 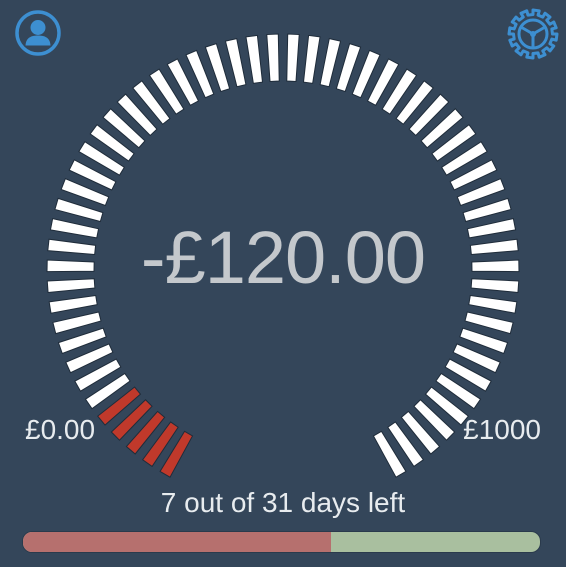 What do you see at coordinates (283, 257) in the screenshot?
I see `balance-amount: -£120.00` at bounding box center [283, 257].